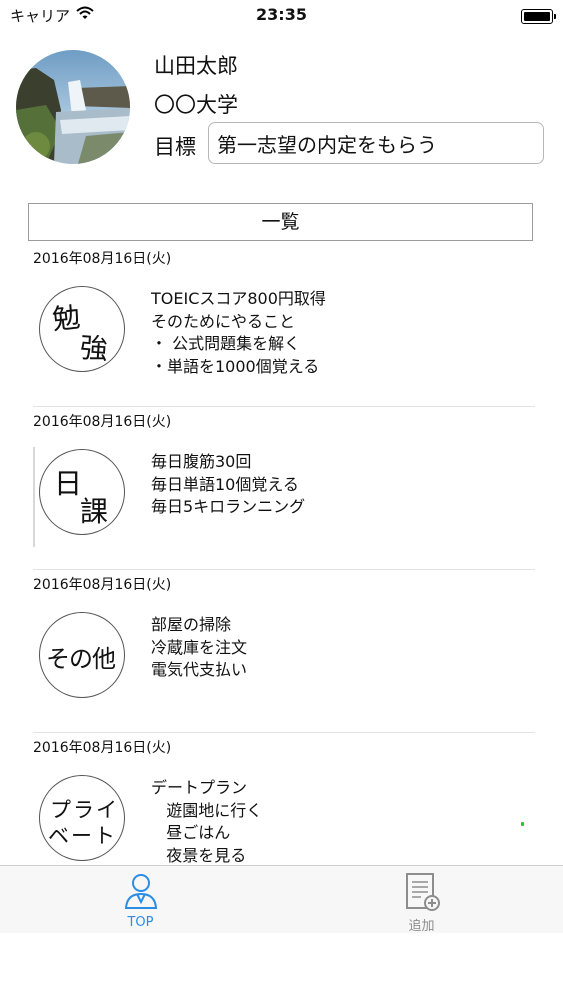 The image size is (563, 1000). I want to click on tab-bar: TOP 追加, so click(281, 899).